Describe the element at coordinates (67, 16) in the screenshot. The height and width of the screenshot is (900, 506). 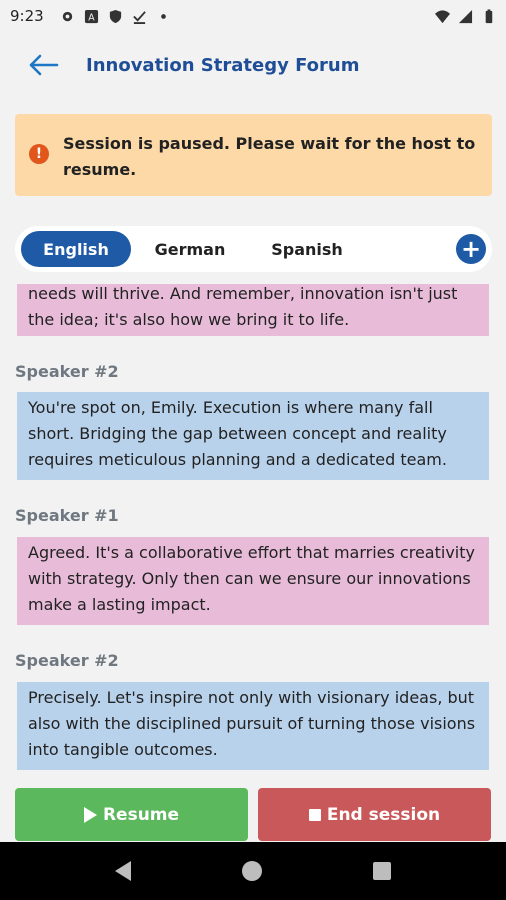
I see `settings-icon` at that location.